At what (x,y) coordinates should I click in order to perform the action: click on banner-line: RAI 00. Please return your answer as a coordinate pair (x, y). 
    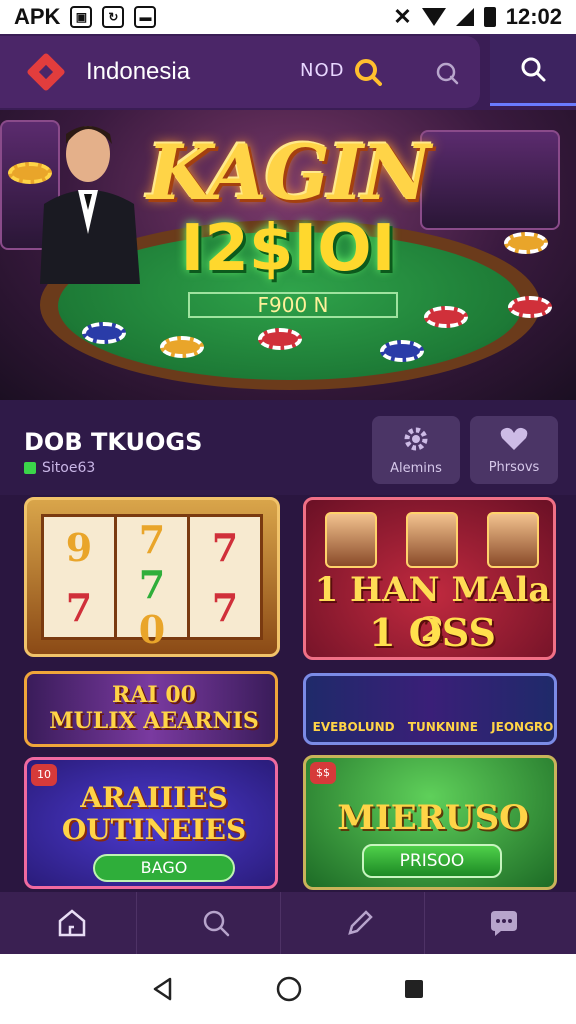
    Looking at the image, I should click on (154, 695).